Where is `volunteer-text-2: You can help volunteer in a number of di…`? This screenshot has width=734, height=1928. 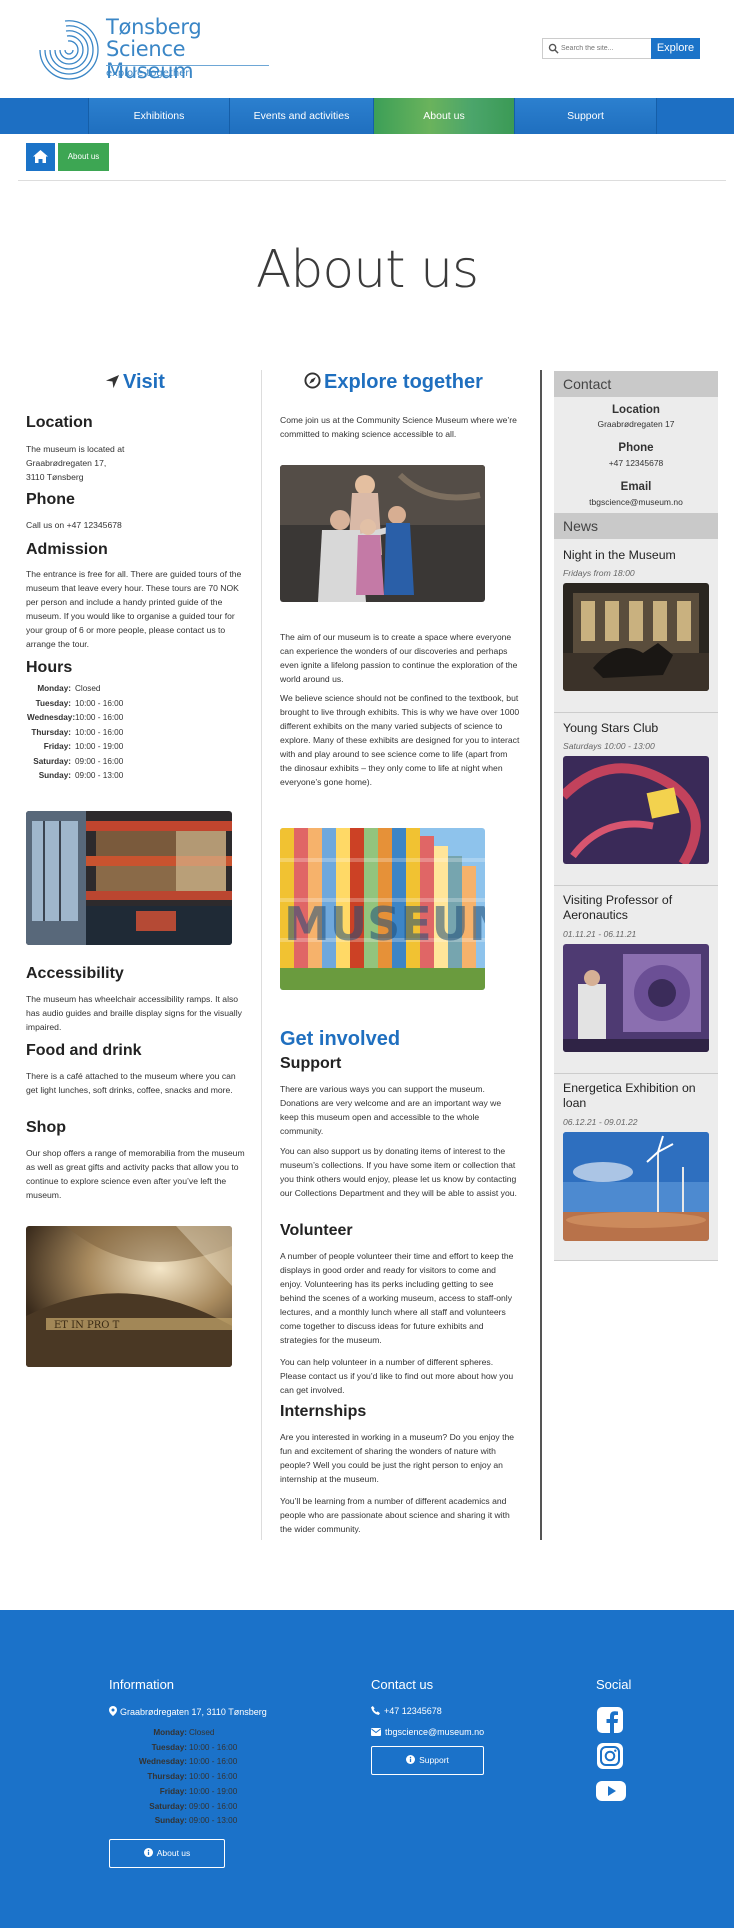 volunteer-text-2: You can help volunteer in a number of di… is located at coordinates (397, 1376).